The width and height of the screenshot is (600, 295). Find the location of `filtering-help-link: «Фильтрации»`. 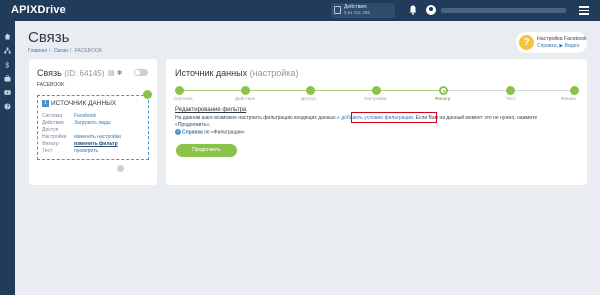

filtering-help-link: «Фильтрации» is located at coordinates (228, 132).